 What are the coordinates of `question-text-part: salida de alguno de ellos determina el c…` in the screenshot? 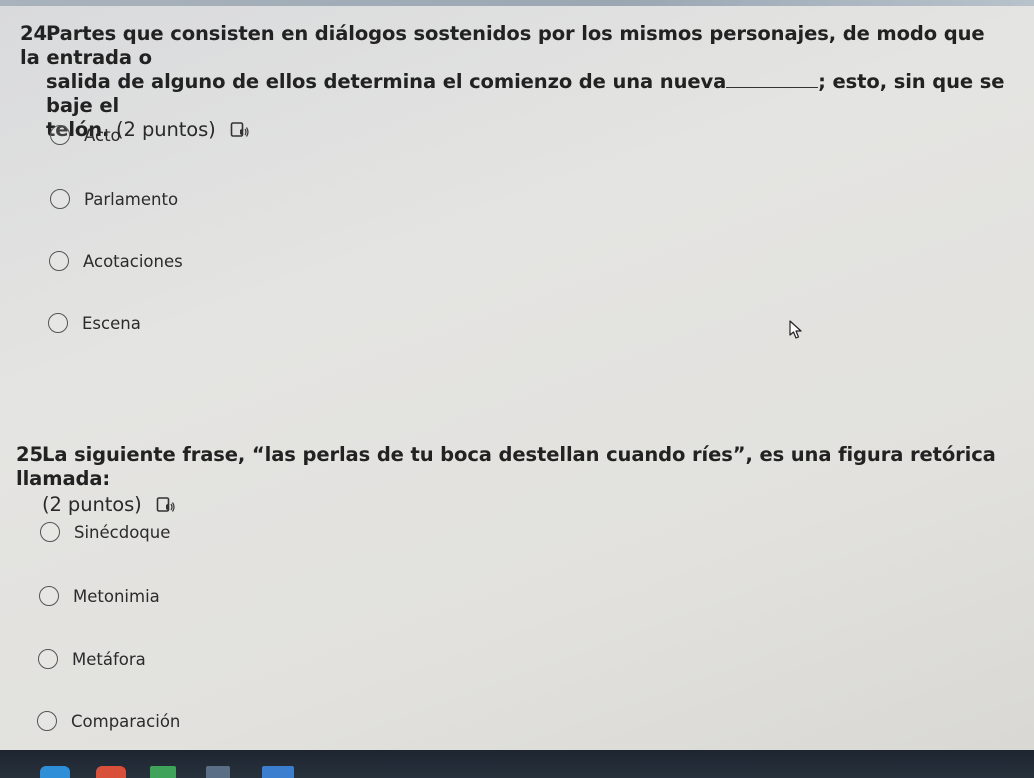 It's located at (386, 81).